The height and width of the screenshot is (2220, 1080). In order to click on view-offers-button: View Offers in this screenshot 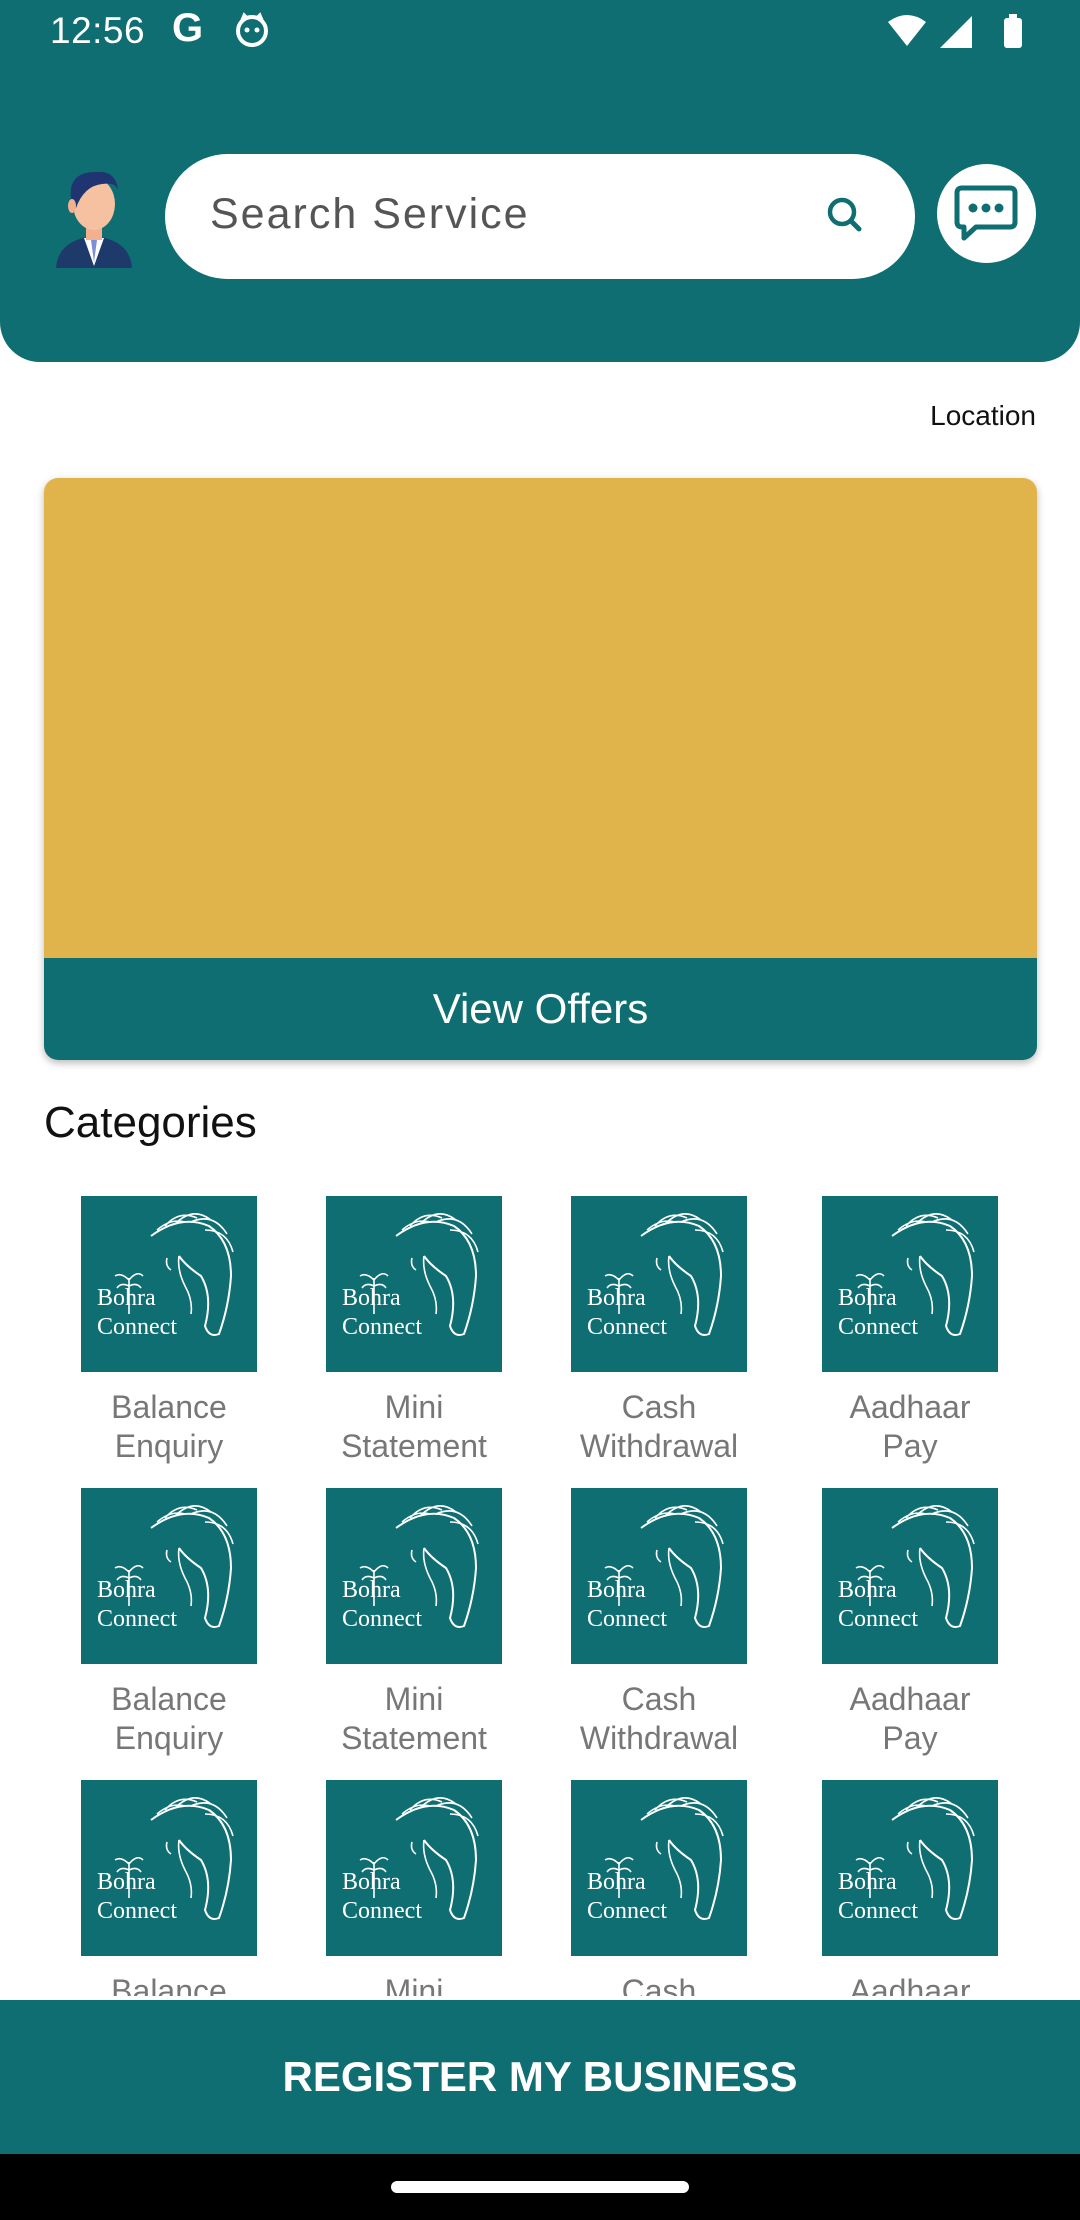, I will do `click(540, 1009)`.